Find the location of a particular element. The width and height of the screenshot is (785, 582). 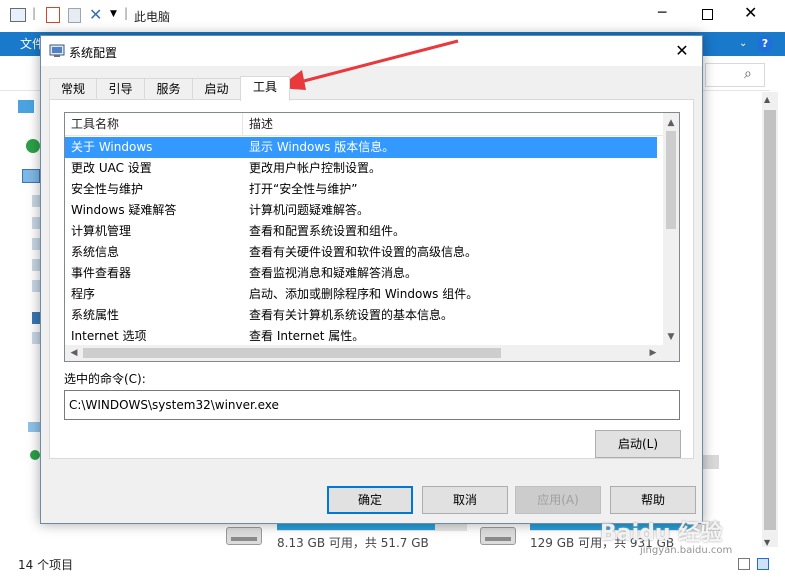

baidu-watermark-url: jingyan.baidu.com is located at coordinates (686, 550).